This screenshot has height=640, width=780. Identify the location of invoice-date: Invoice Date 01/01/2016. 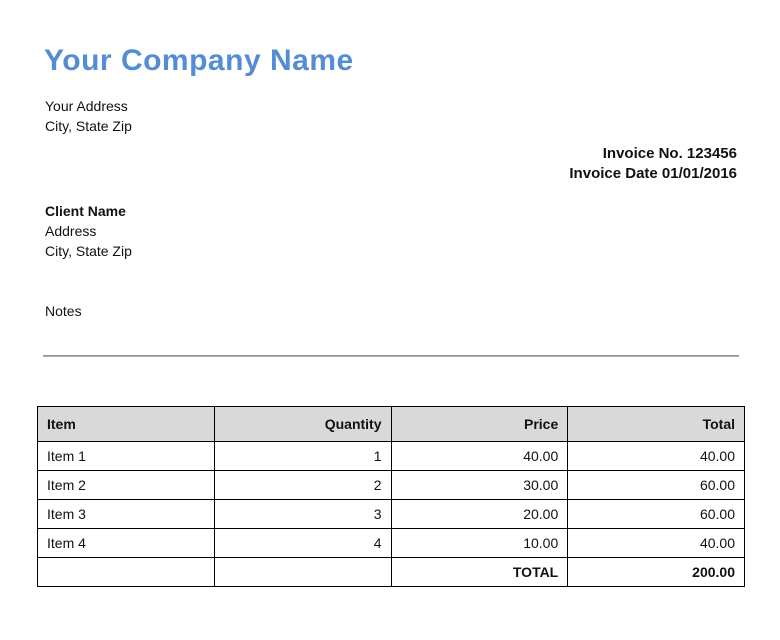
(653, 173).